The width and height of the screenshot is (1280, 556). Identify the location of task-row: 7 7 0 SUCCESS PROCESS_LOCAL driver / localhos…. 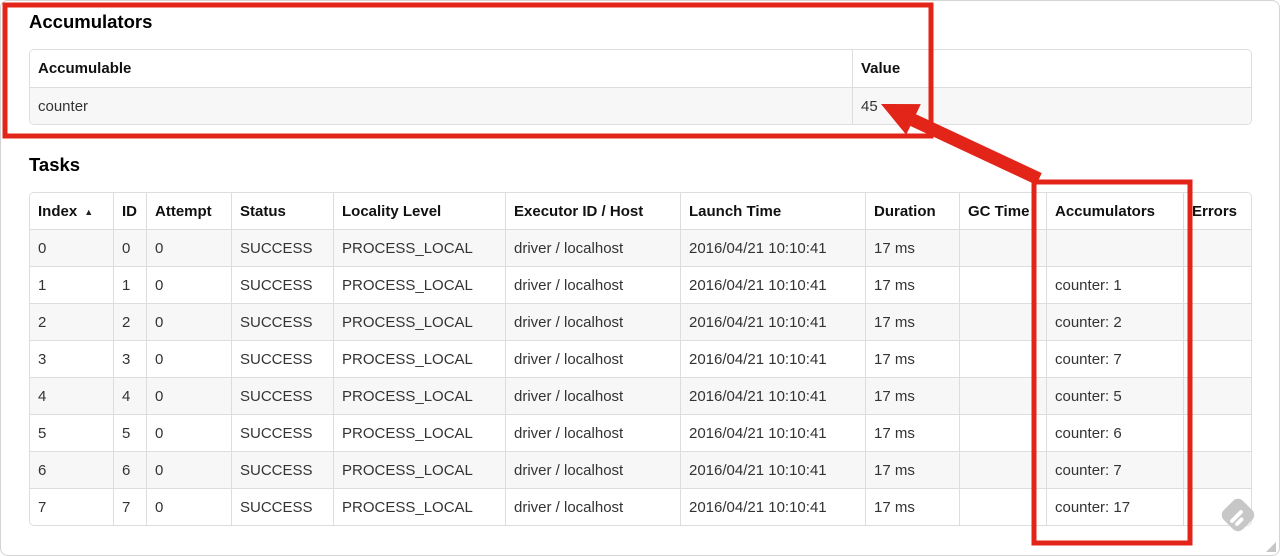
(640, 506).